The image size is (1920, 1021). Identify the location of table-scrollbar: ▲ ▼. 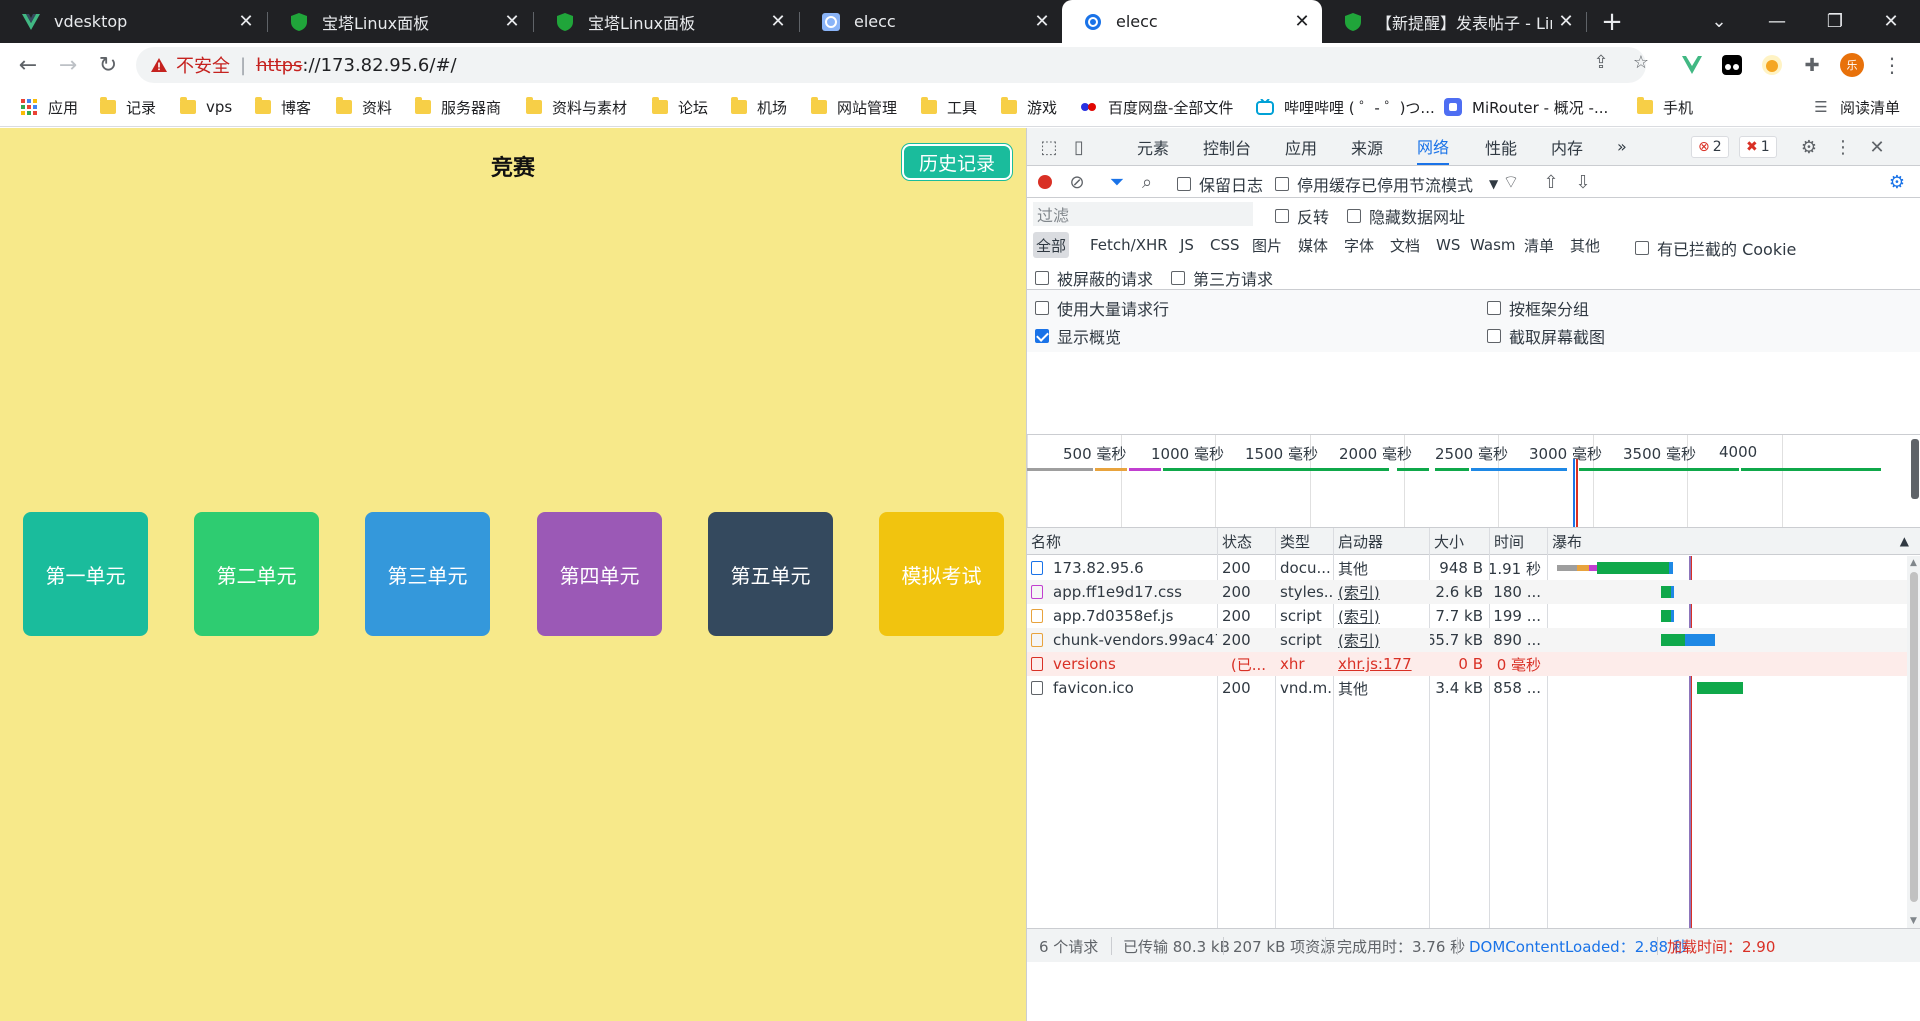
(1913, 742).